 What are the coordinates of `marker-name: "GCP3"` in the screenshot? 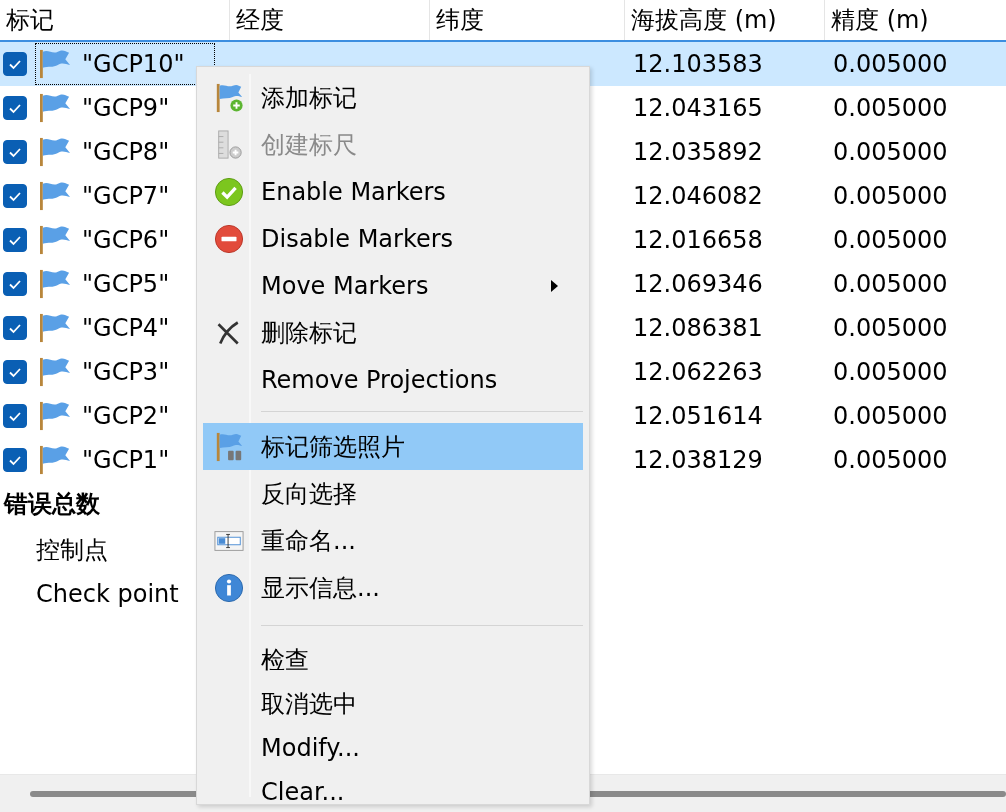 It's located at (126, 372).